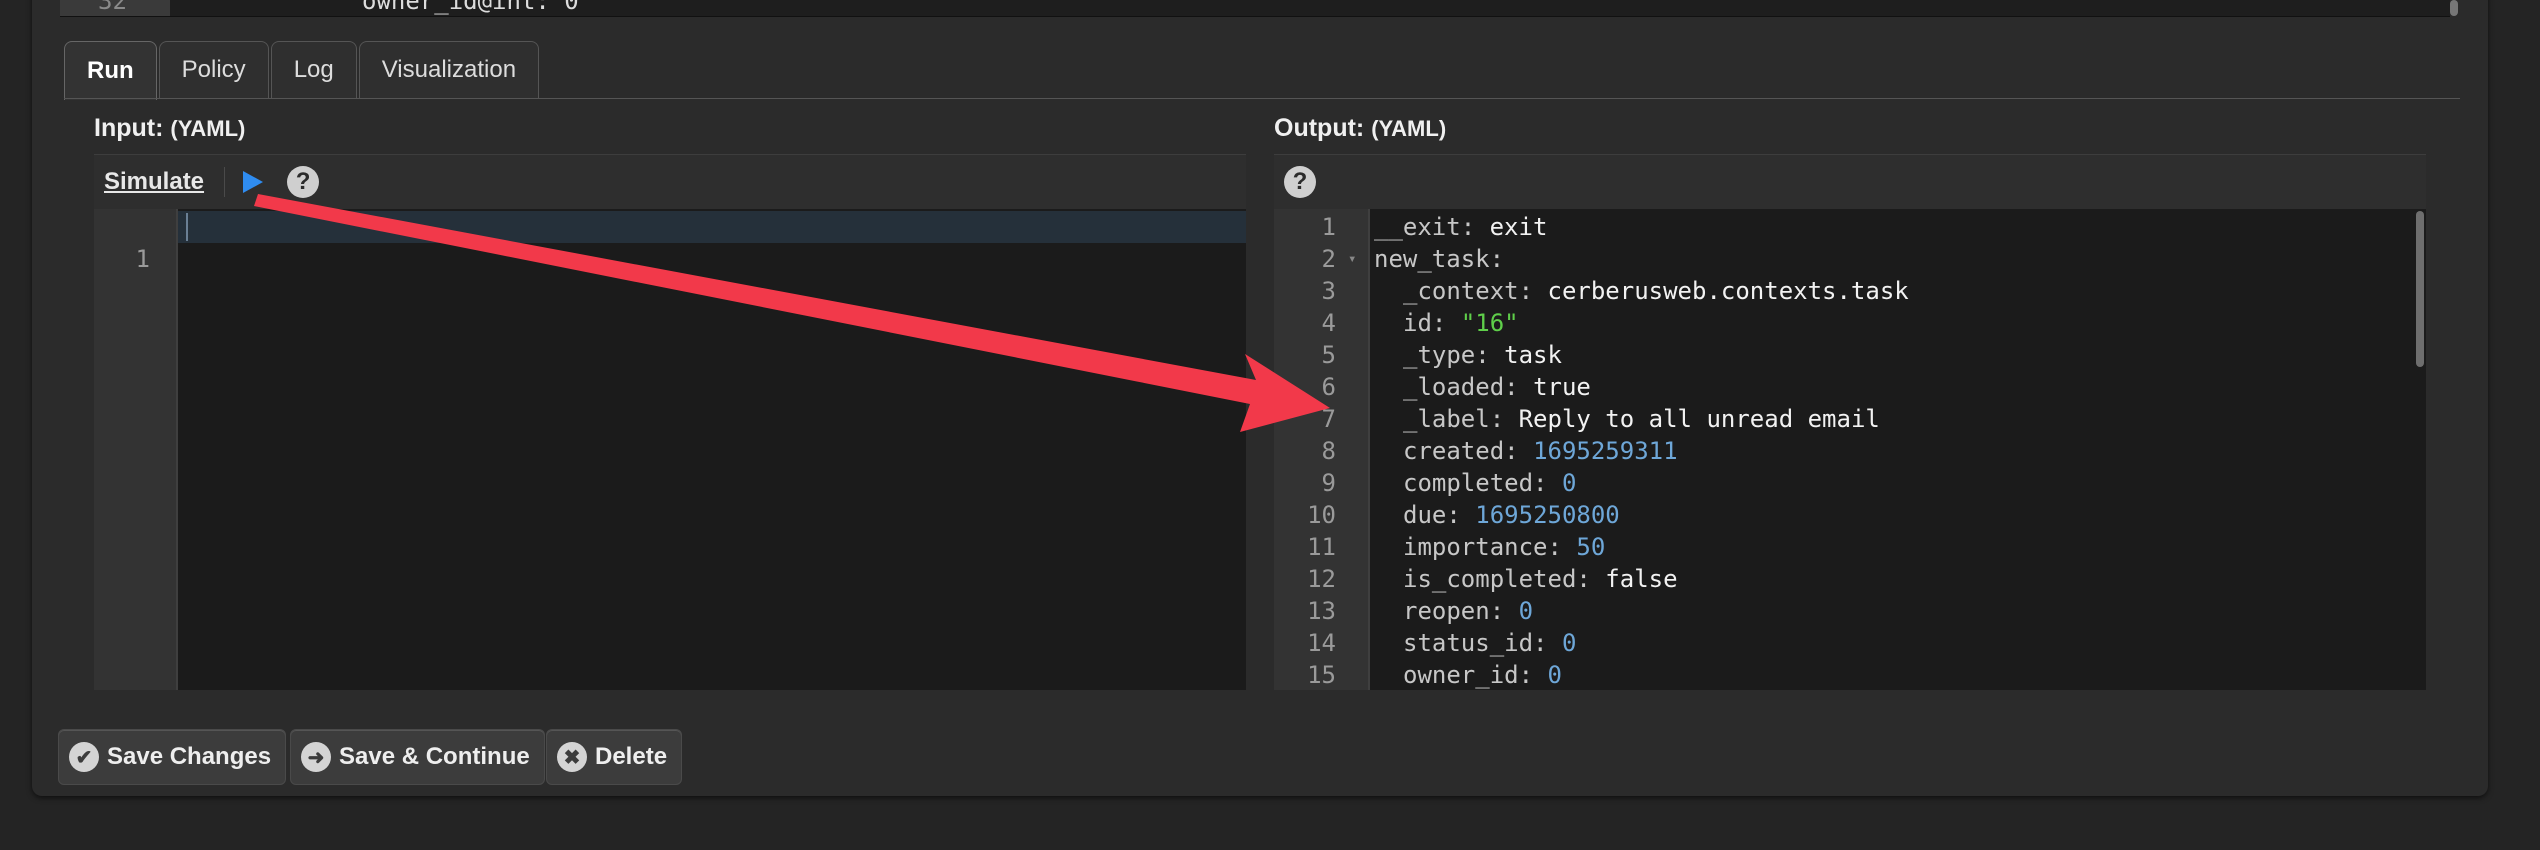 The image size is (2540, 850). I want to click on tab-run: Run, so click(110, 70).